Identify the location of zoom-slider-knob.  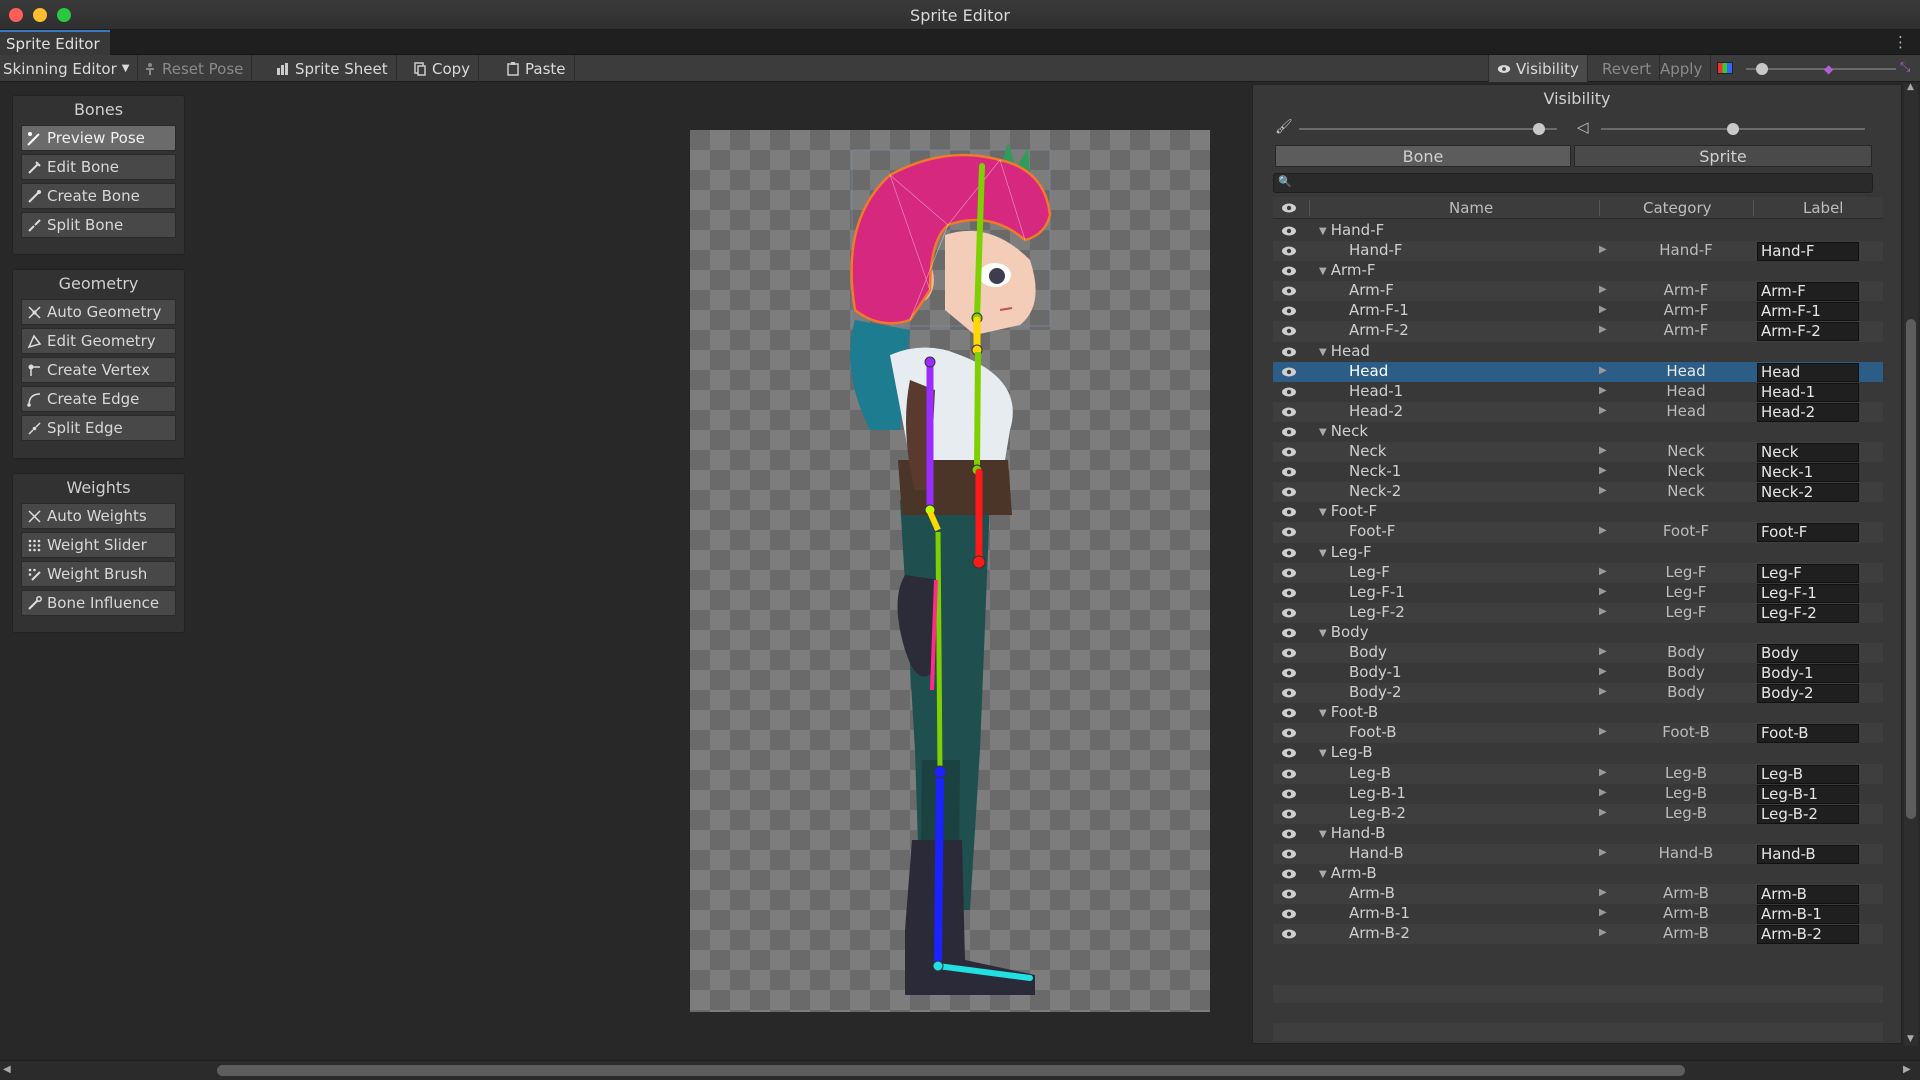
(1762, 69).